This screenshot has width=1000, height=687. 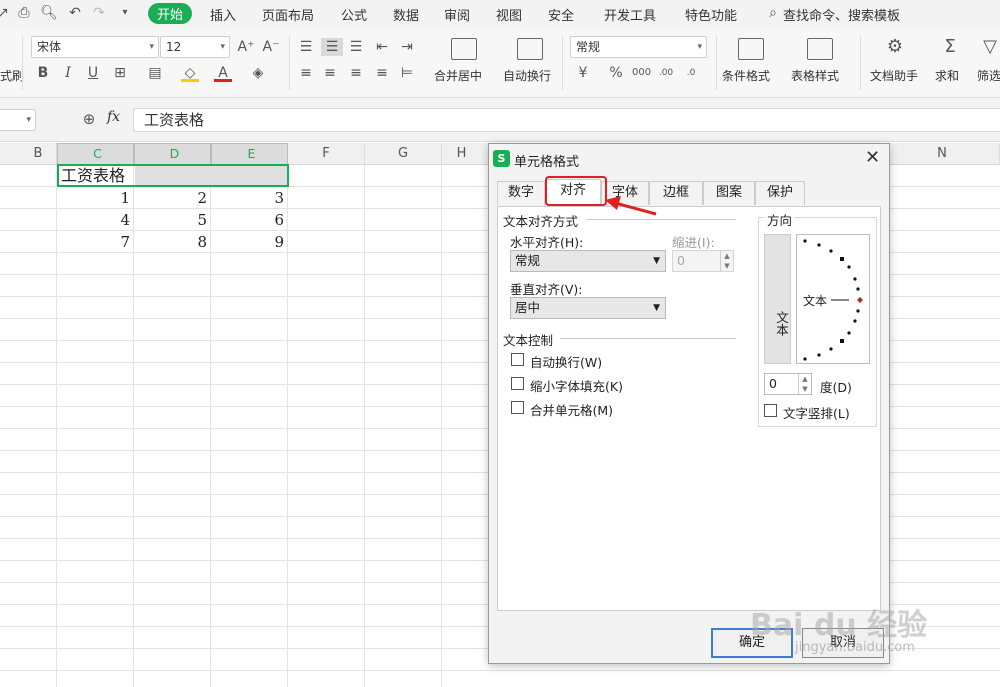 What do you see at coordinates (43, 73) in the screenshot?
I see `bold-icon: B` at bounding box center [43, 73].